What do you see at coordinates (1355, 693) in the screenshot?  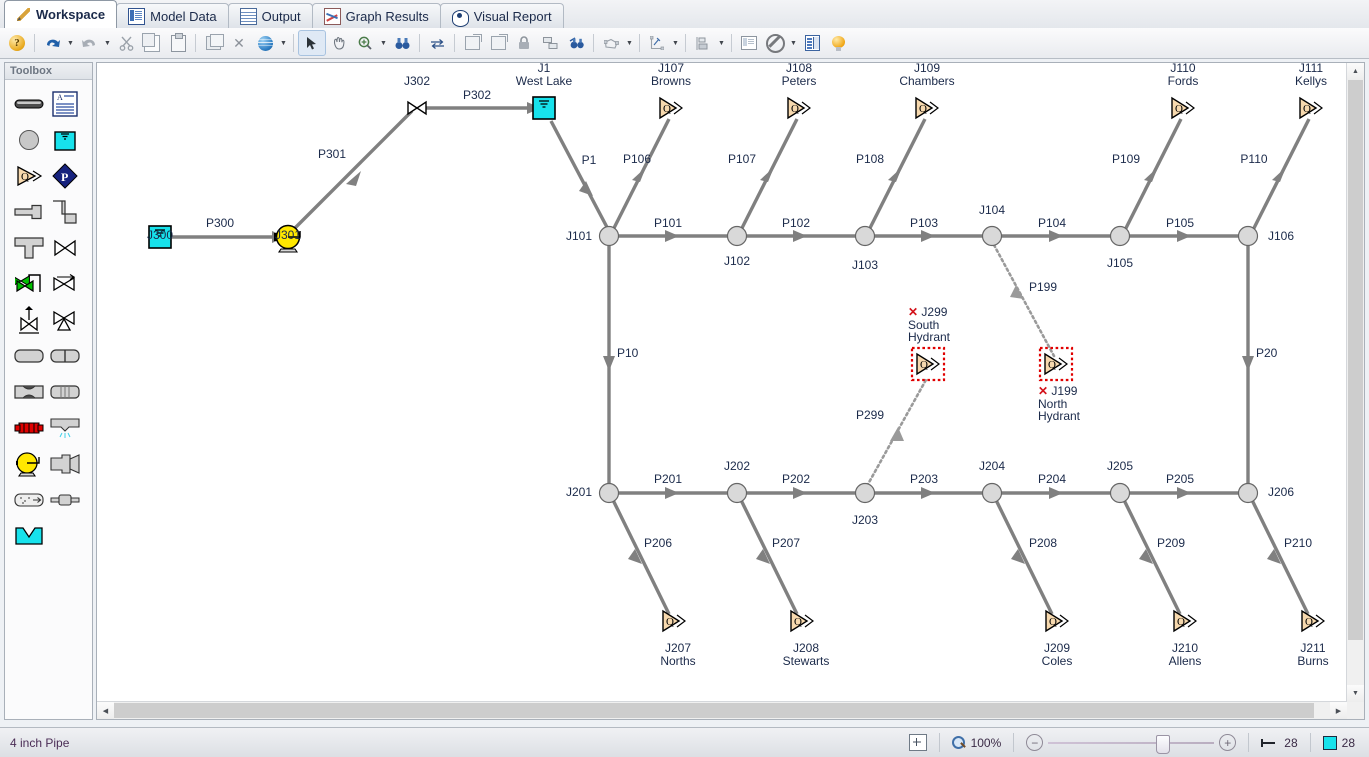 I see `scroll-down-button: ▼` at bounding box center [1355, 693].